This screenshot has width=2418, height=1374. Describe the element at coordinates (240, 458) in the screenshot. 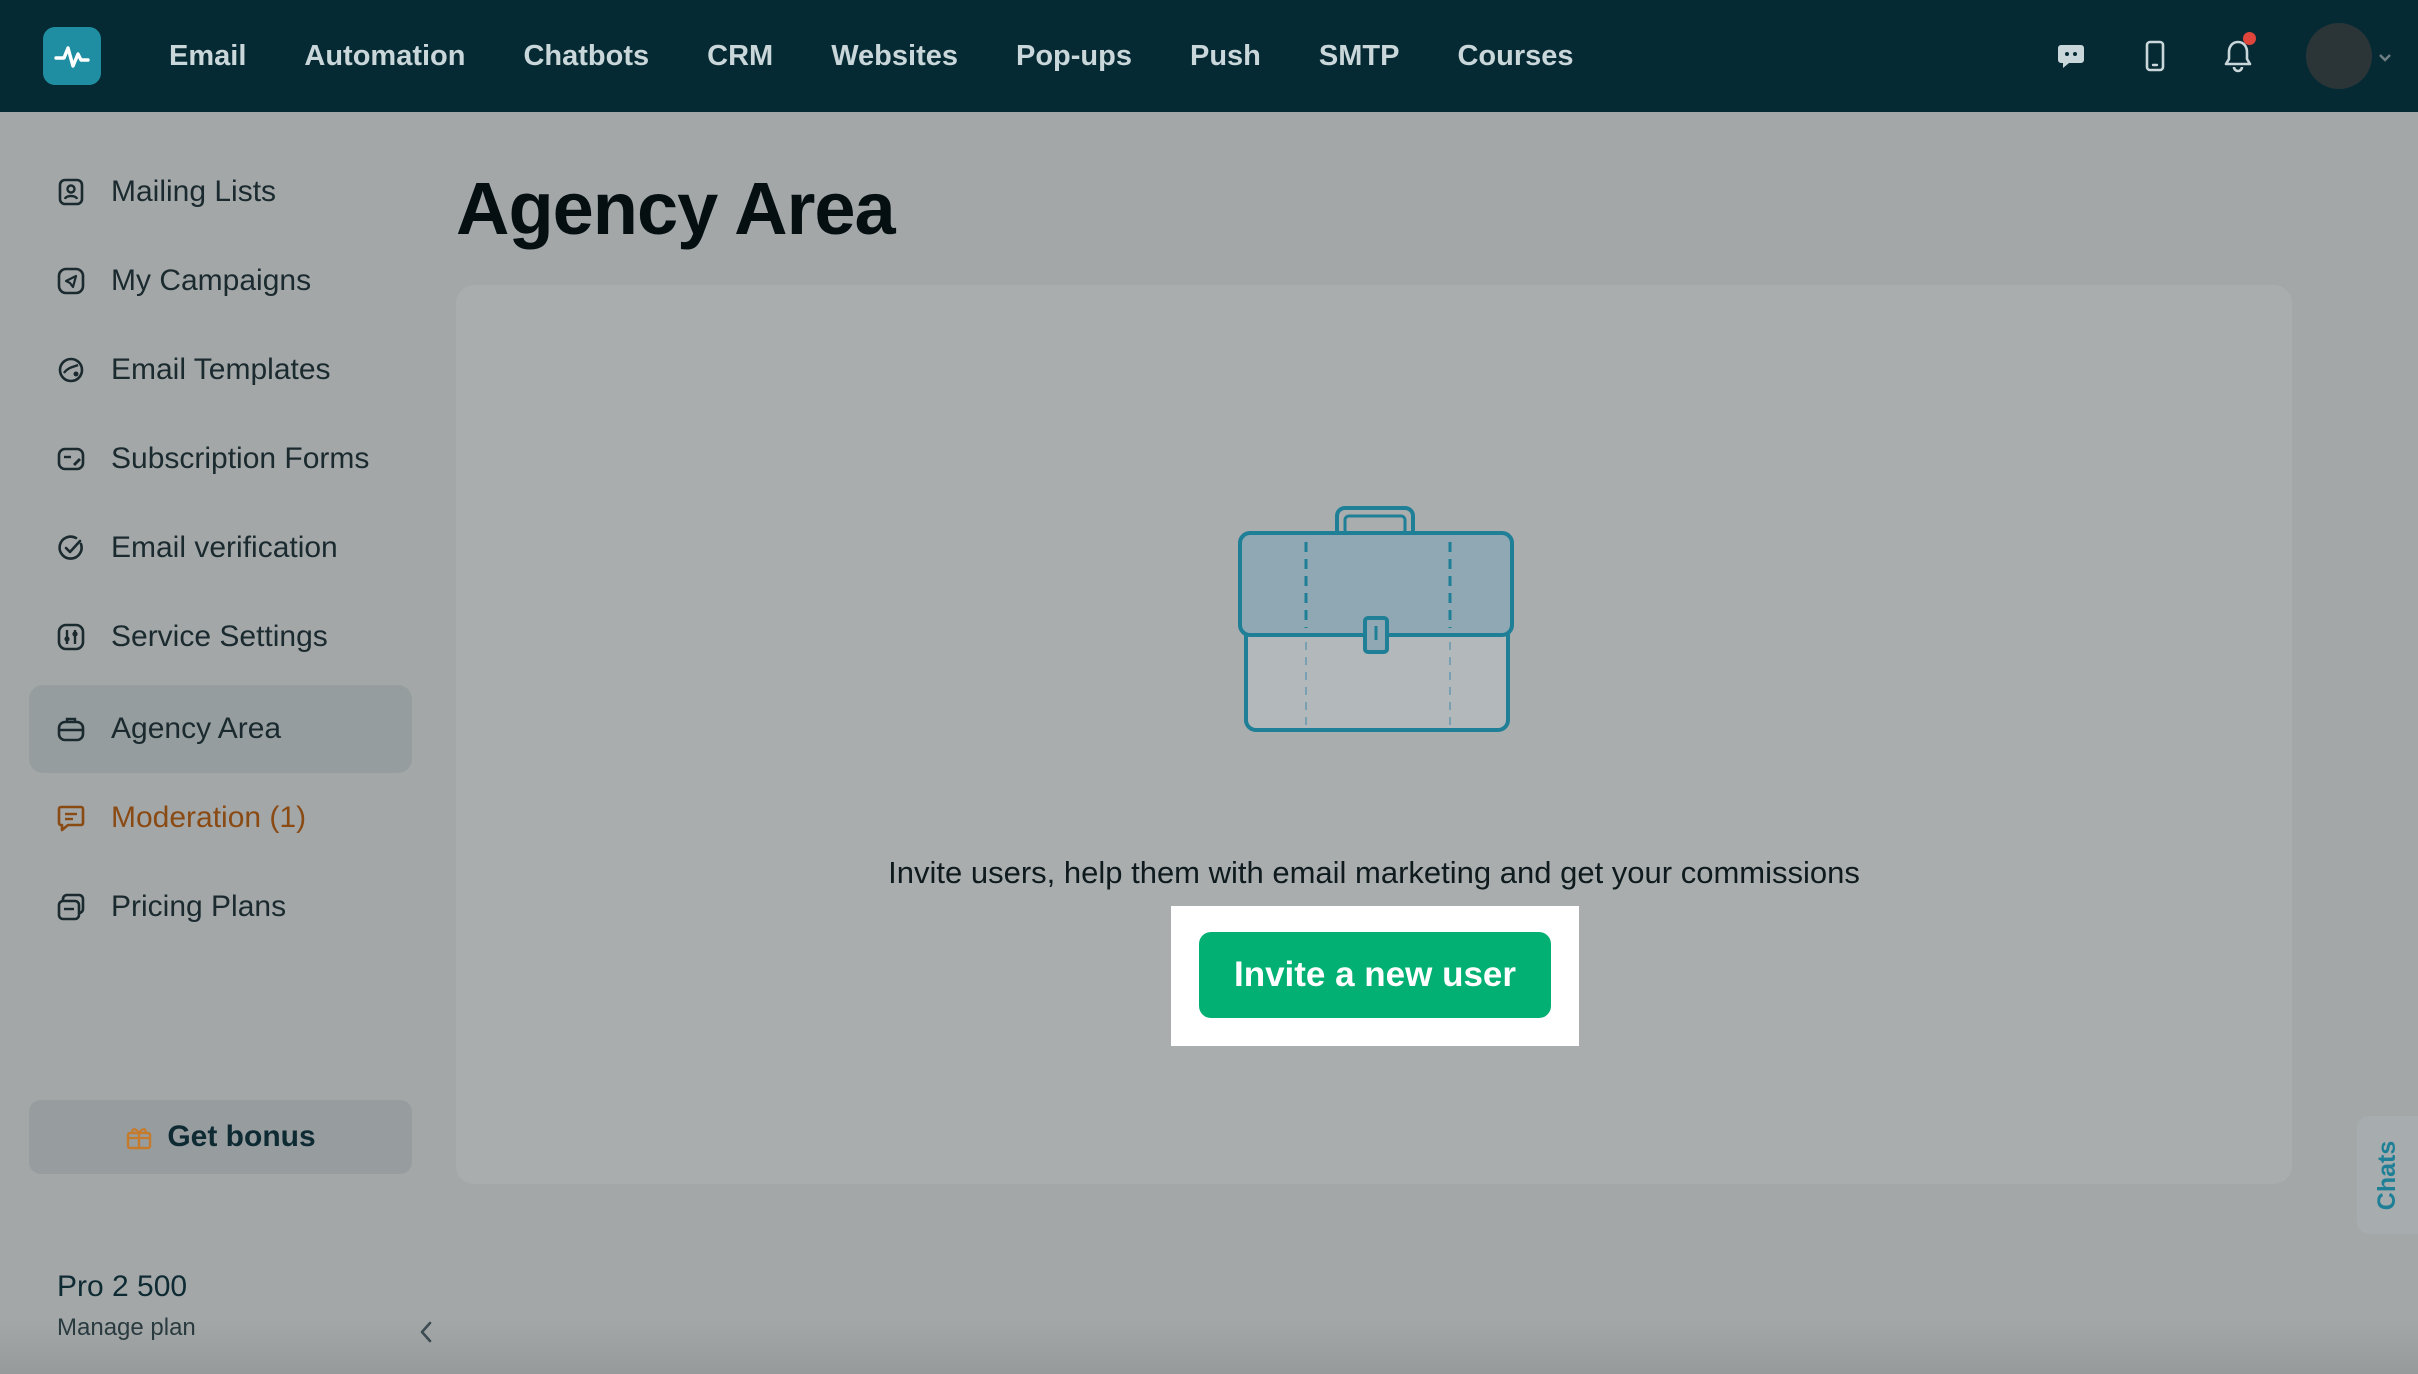

I see `sidebar-item-label: Subscription Forms` at that location.